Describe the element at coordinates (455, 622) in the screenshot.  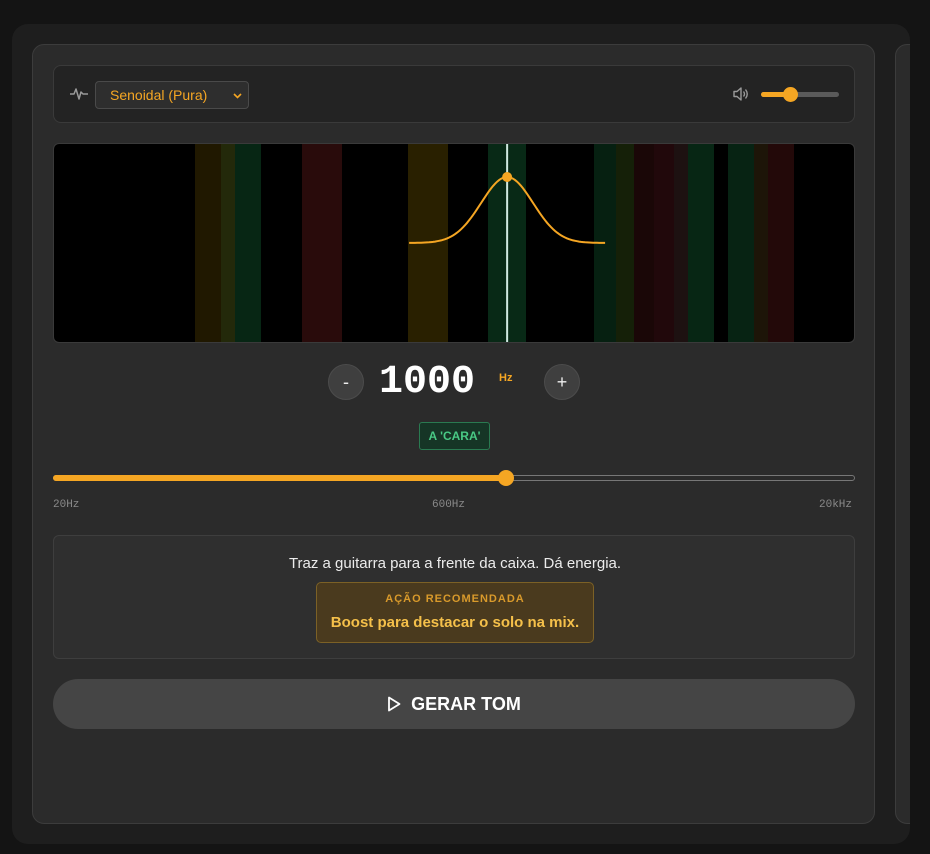
I see `recommended-action-text: Boost para destacar o solo na mix.` at that location.